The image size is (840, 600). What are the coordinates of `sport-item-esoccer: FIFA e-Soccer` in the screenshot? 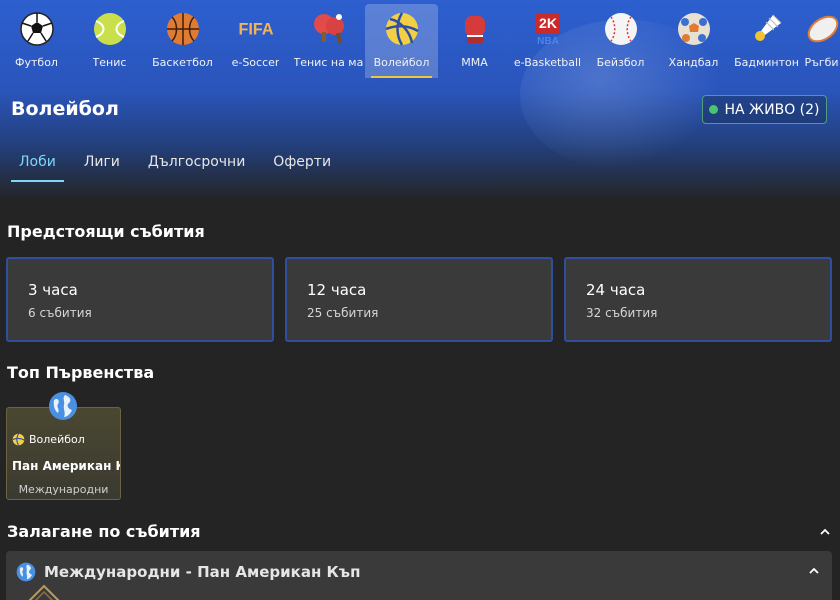 It's located at (255, 41).